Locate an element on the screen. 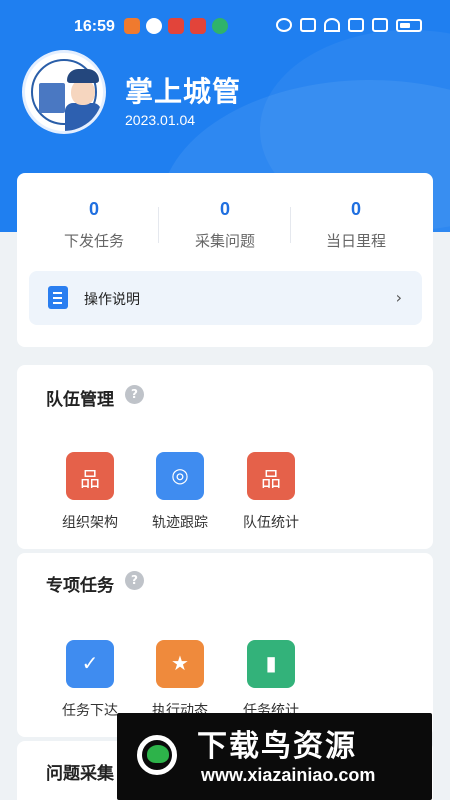 Image resolution: width=450 pixels, height=800 pixels. watermark-title: 下载鸟资源 is located at coordinates (277, 746).